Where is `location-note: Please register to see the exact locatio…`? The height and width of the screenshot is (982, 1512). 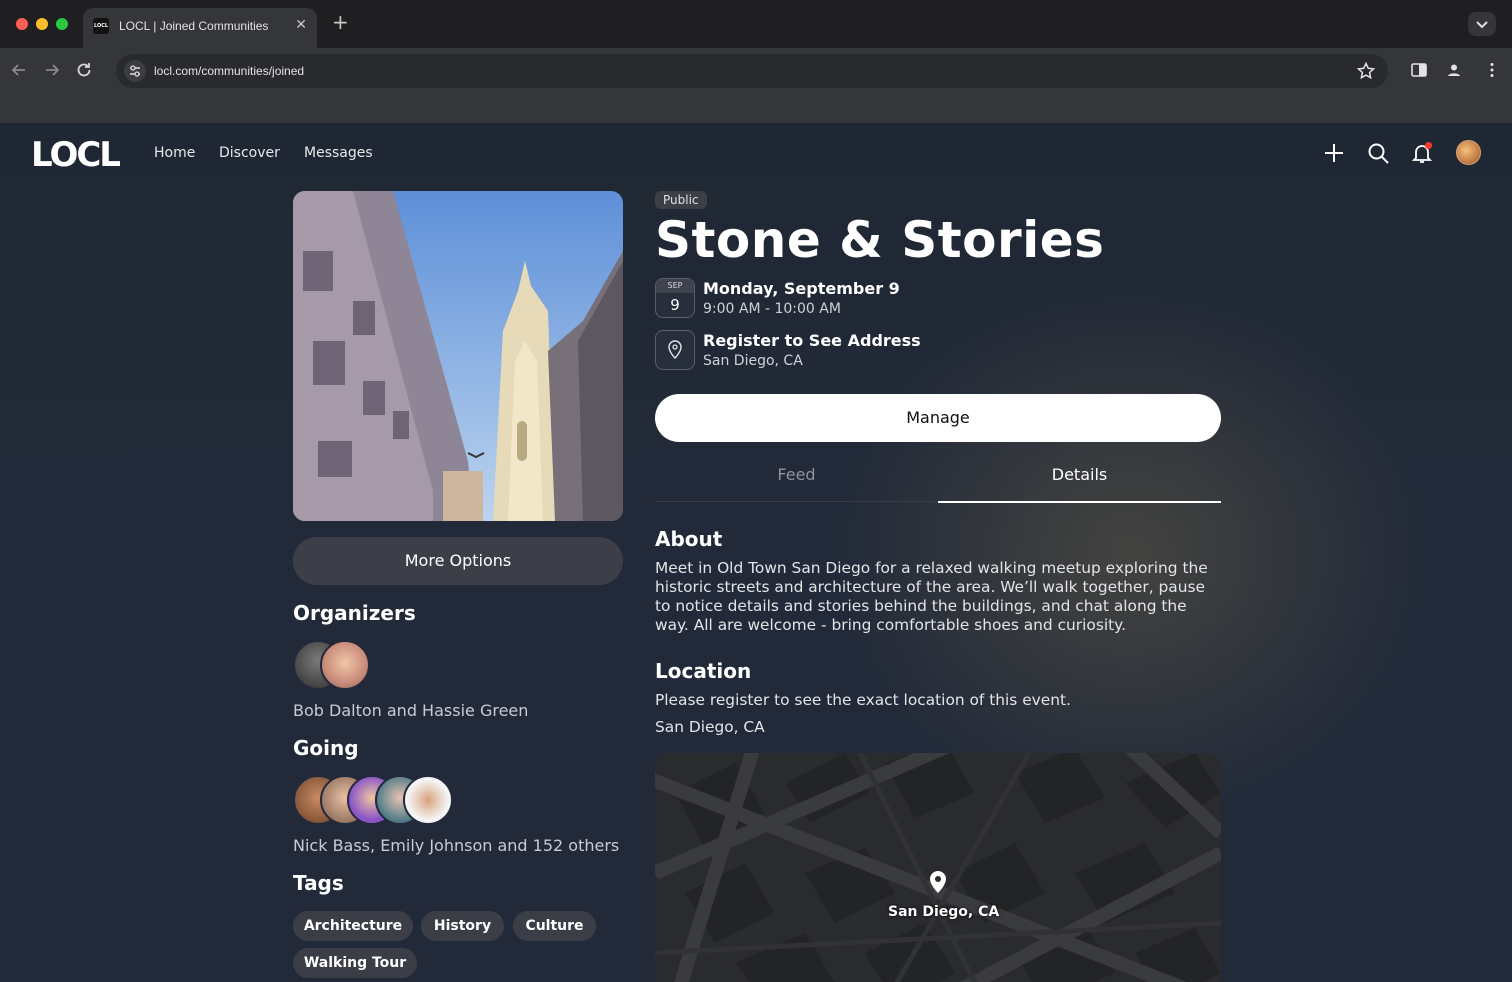 location-note: Please register to see the exact locatio… is located at coordinates (863, 700).